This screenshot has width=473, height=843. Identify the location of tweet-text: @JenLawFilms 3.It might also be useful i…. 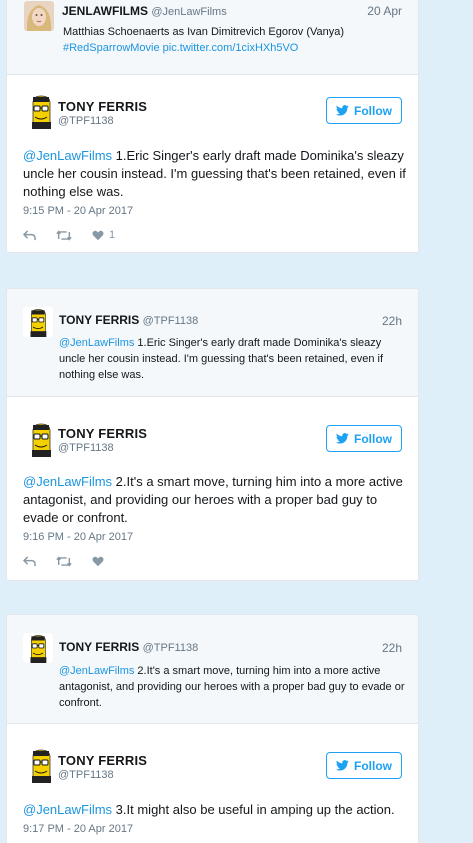
(218, 810).